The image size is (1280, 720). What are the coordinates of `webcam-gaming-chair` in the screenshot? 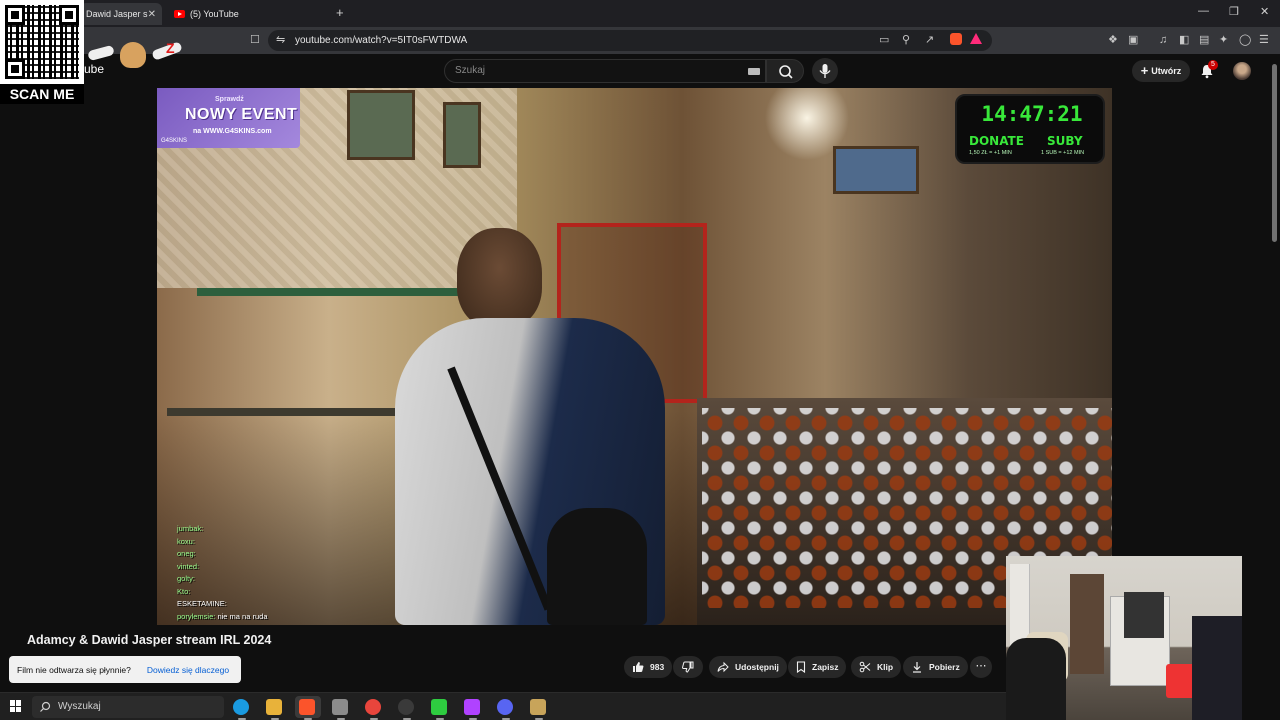 It's located at (1036, 679).